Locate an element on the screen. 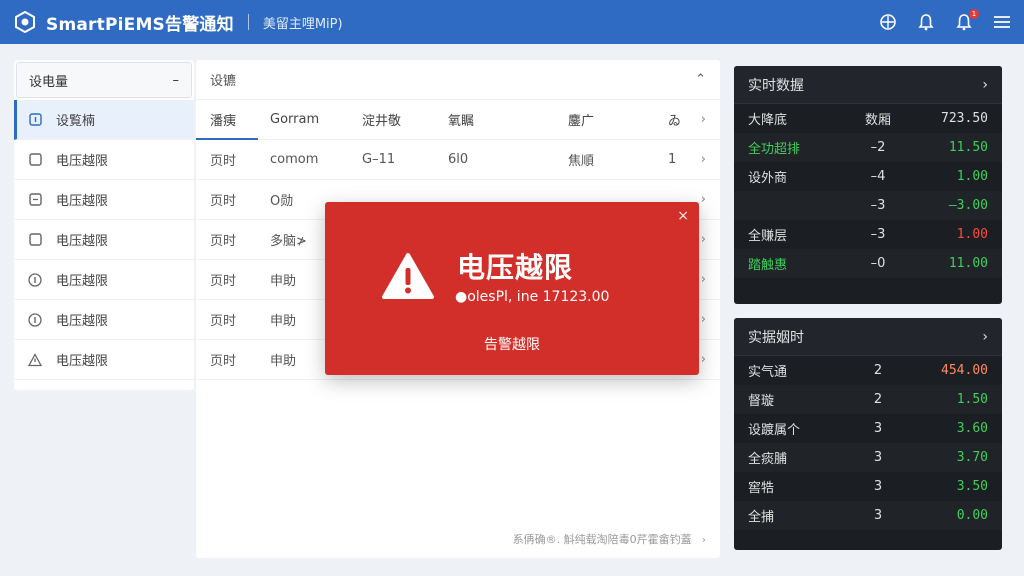 The width and height of the screenshot is (1024, 576). data-row: 窖牿 3 3.50 is located at coordinates (868, 486).